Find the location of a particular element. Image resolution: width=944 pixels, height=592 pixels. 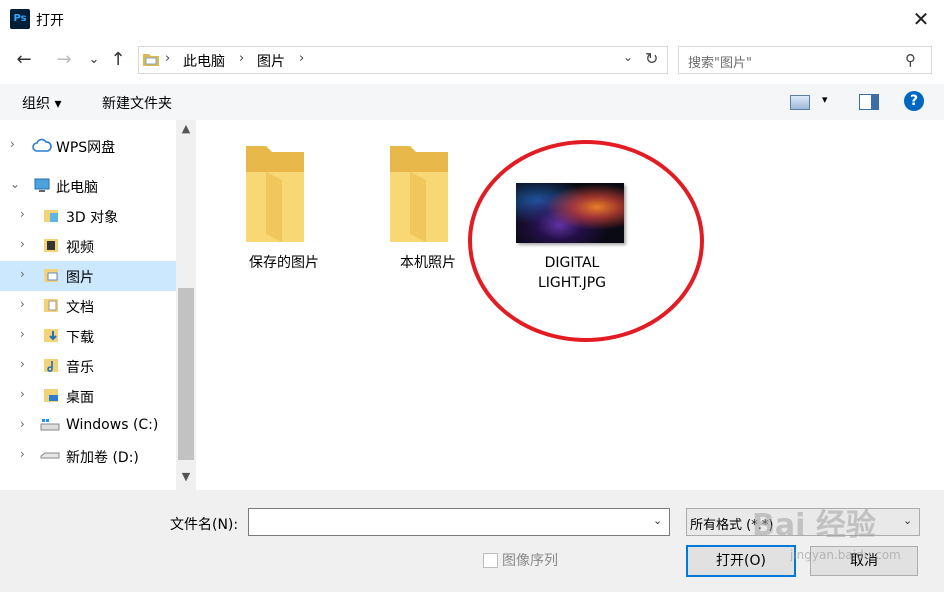

forward-button: → is located at coordinates (64, 60).